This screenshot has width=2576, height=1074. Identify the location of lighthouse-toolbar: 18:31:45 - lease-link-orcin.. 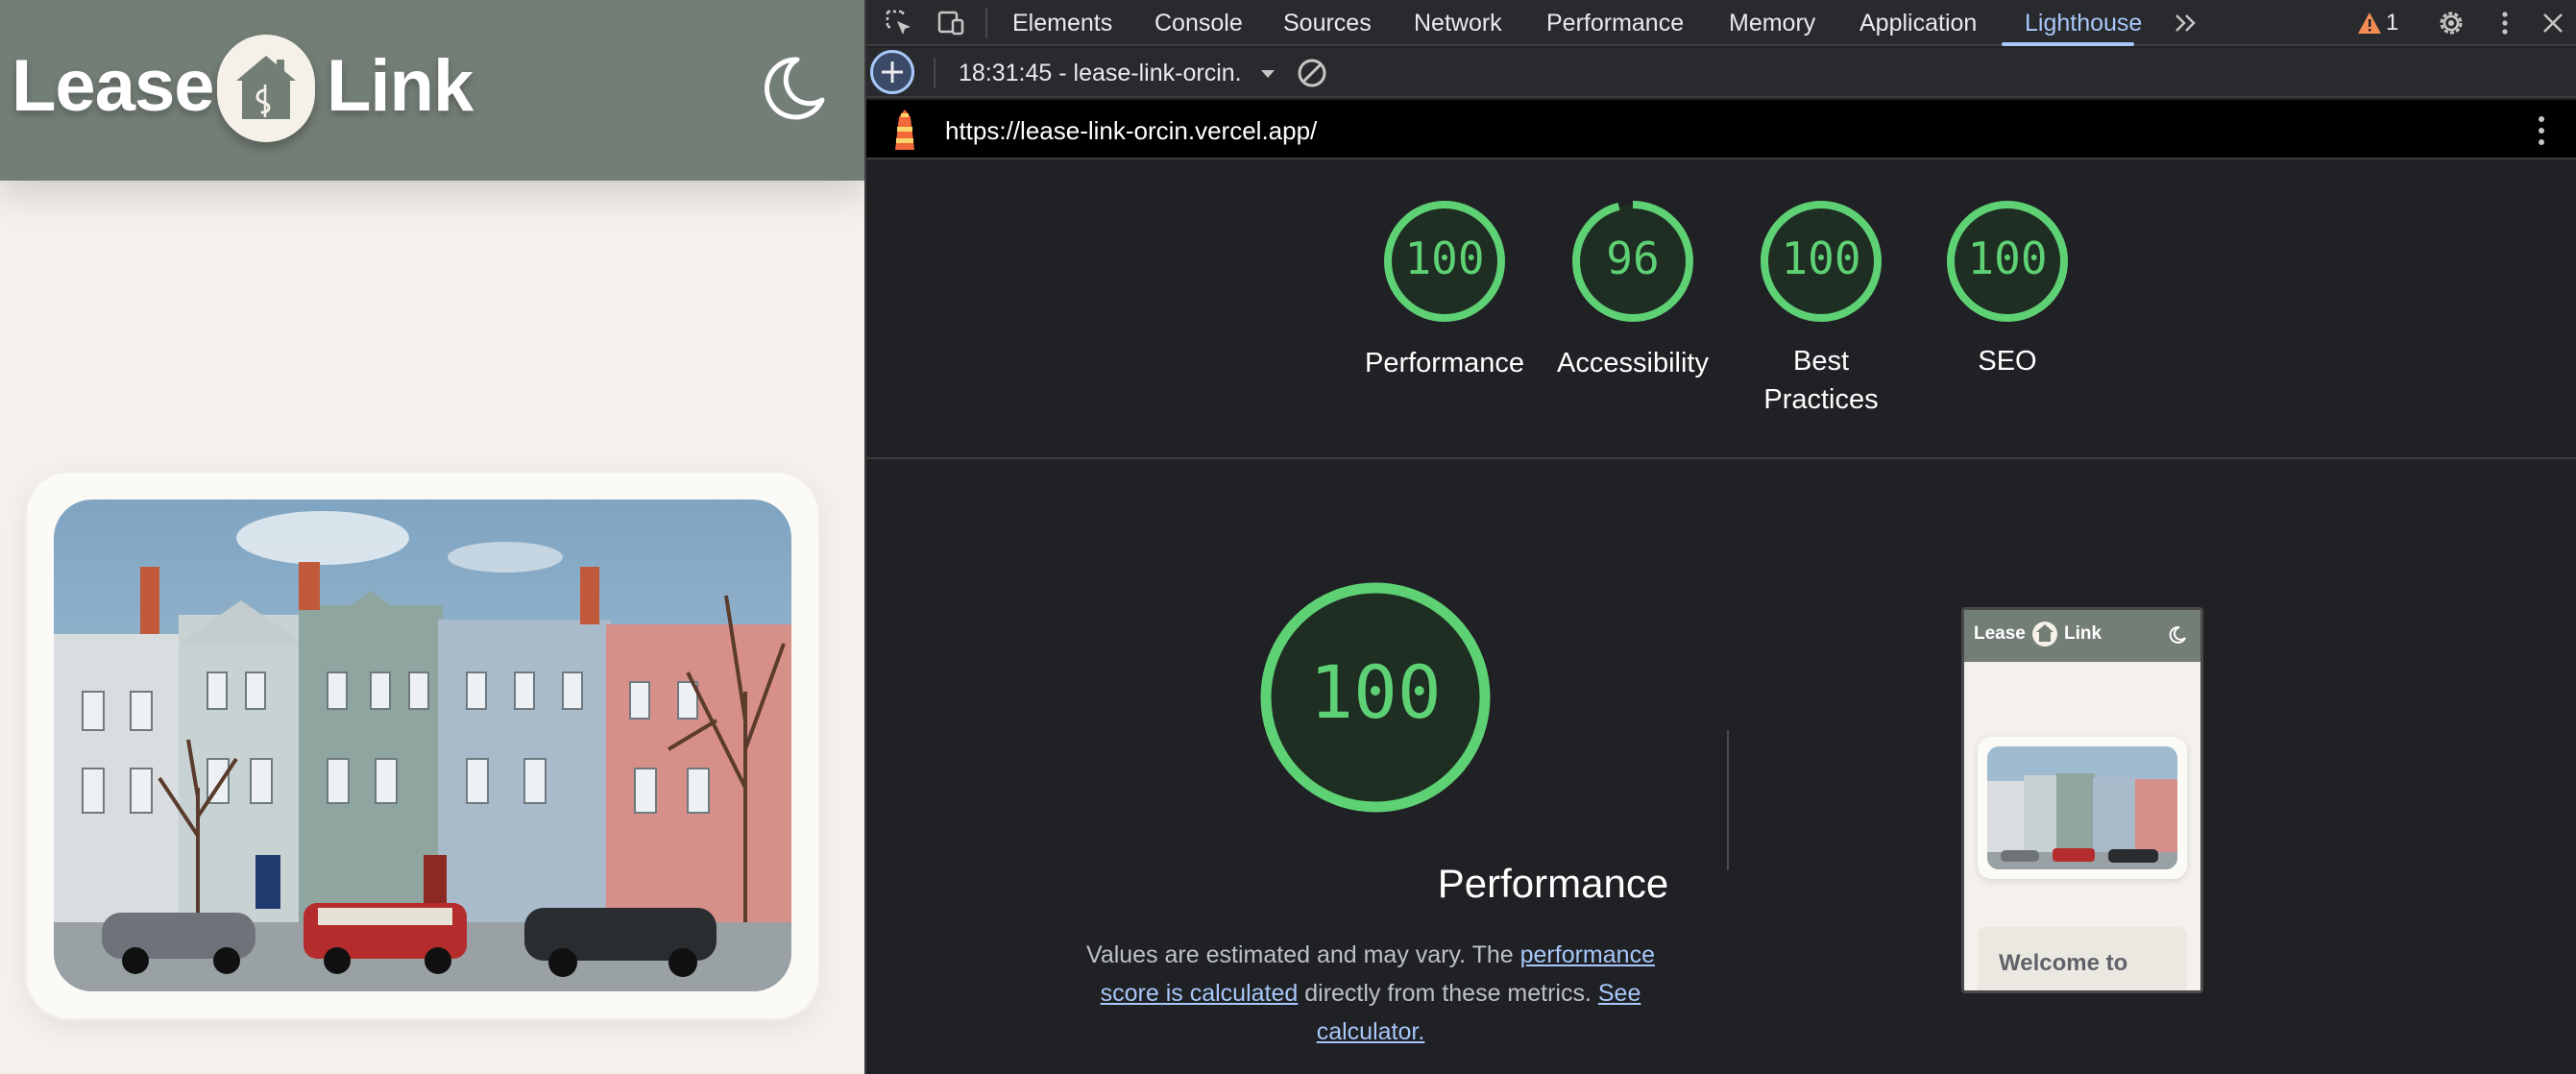
(1721, 73).